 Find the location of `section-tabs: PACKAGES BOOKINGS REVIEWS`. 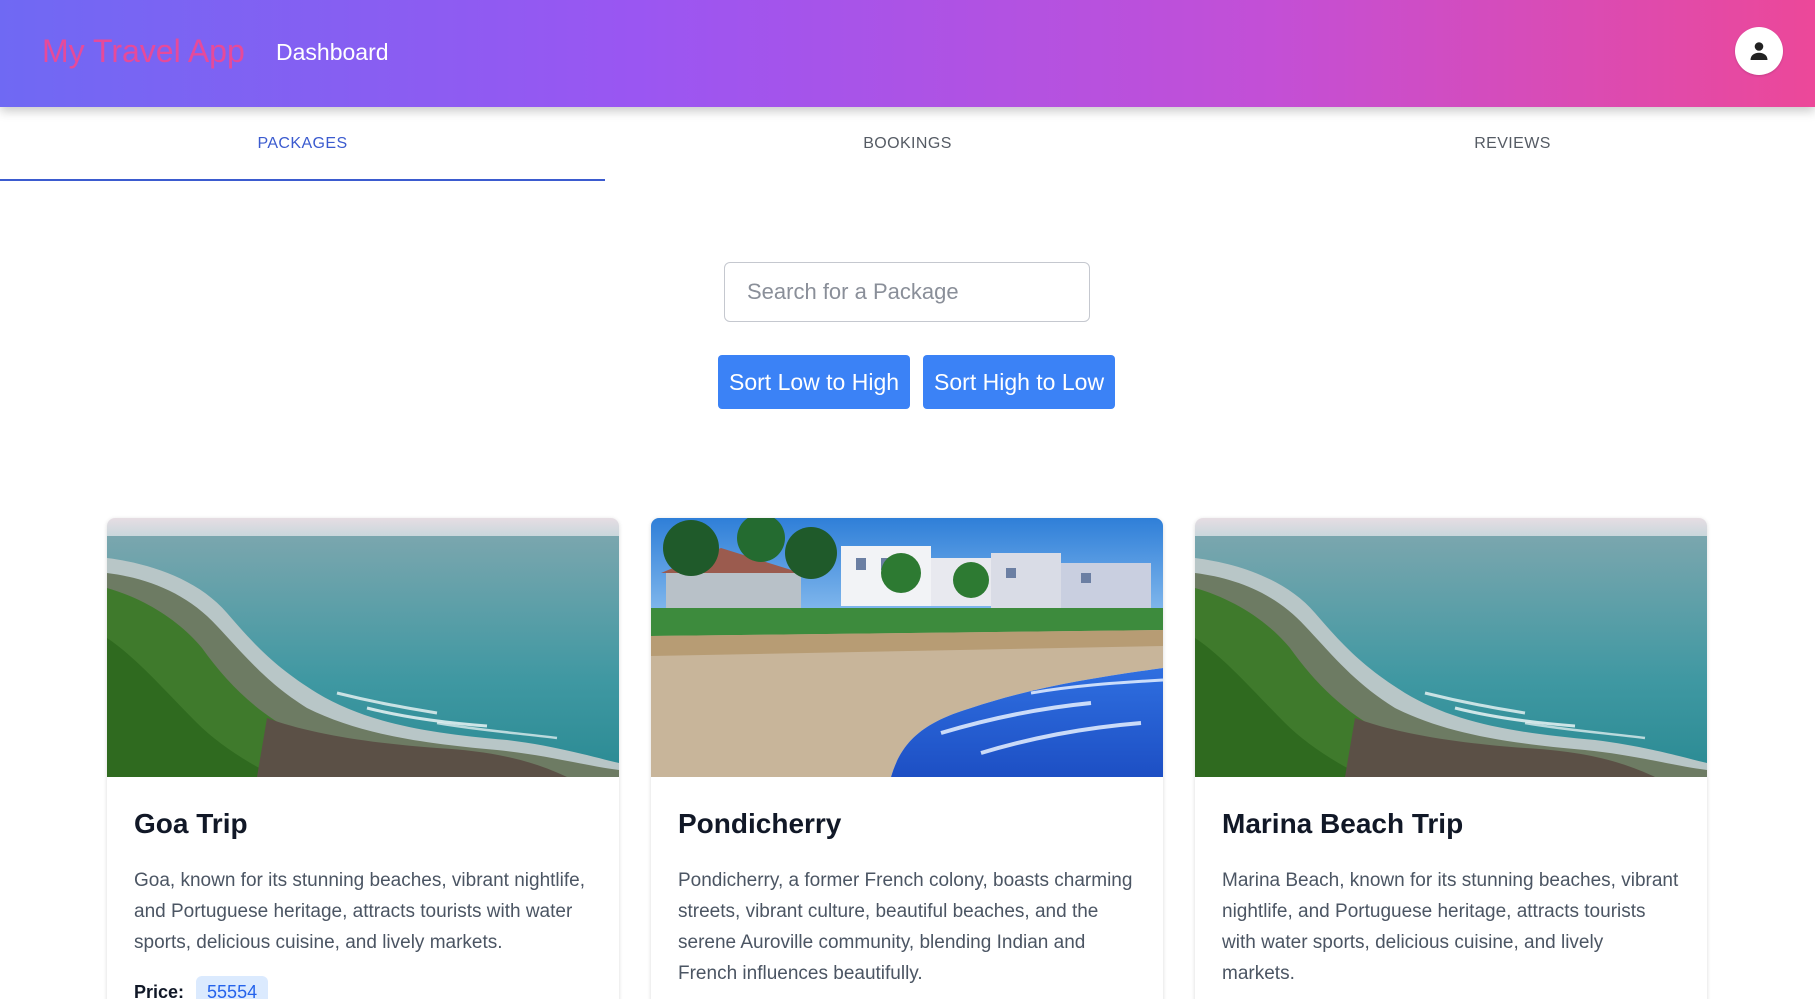

section-tabs: PACKAGES BOOKINGS REVIEWS is located at coordinates (907, 144).